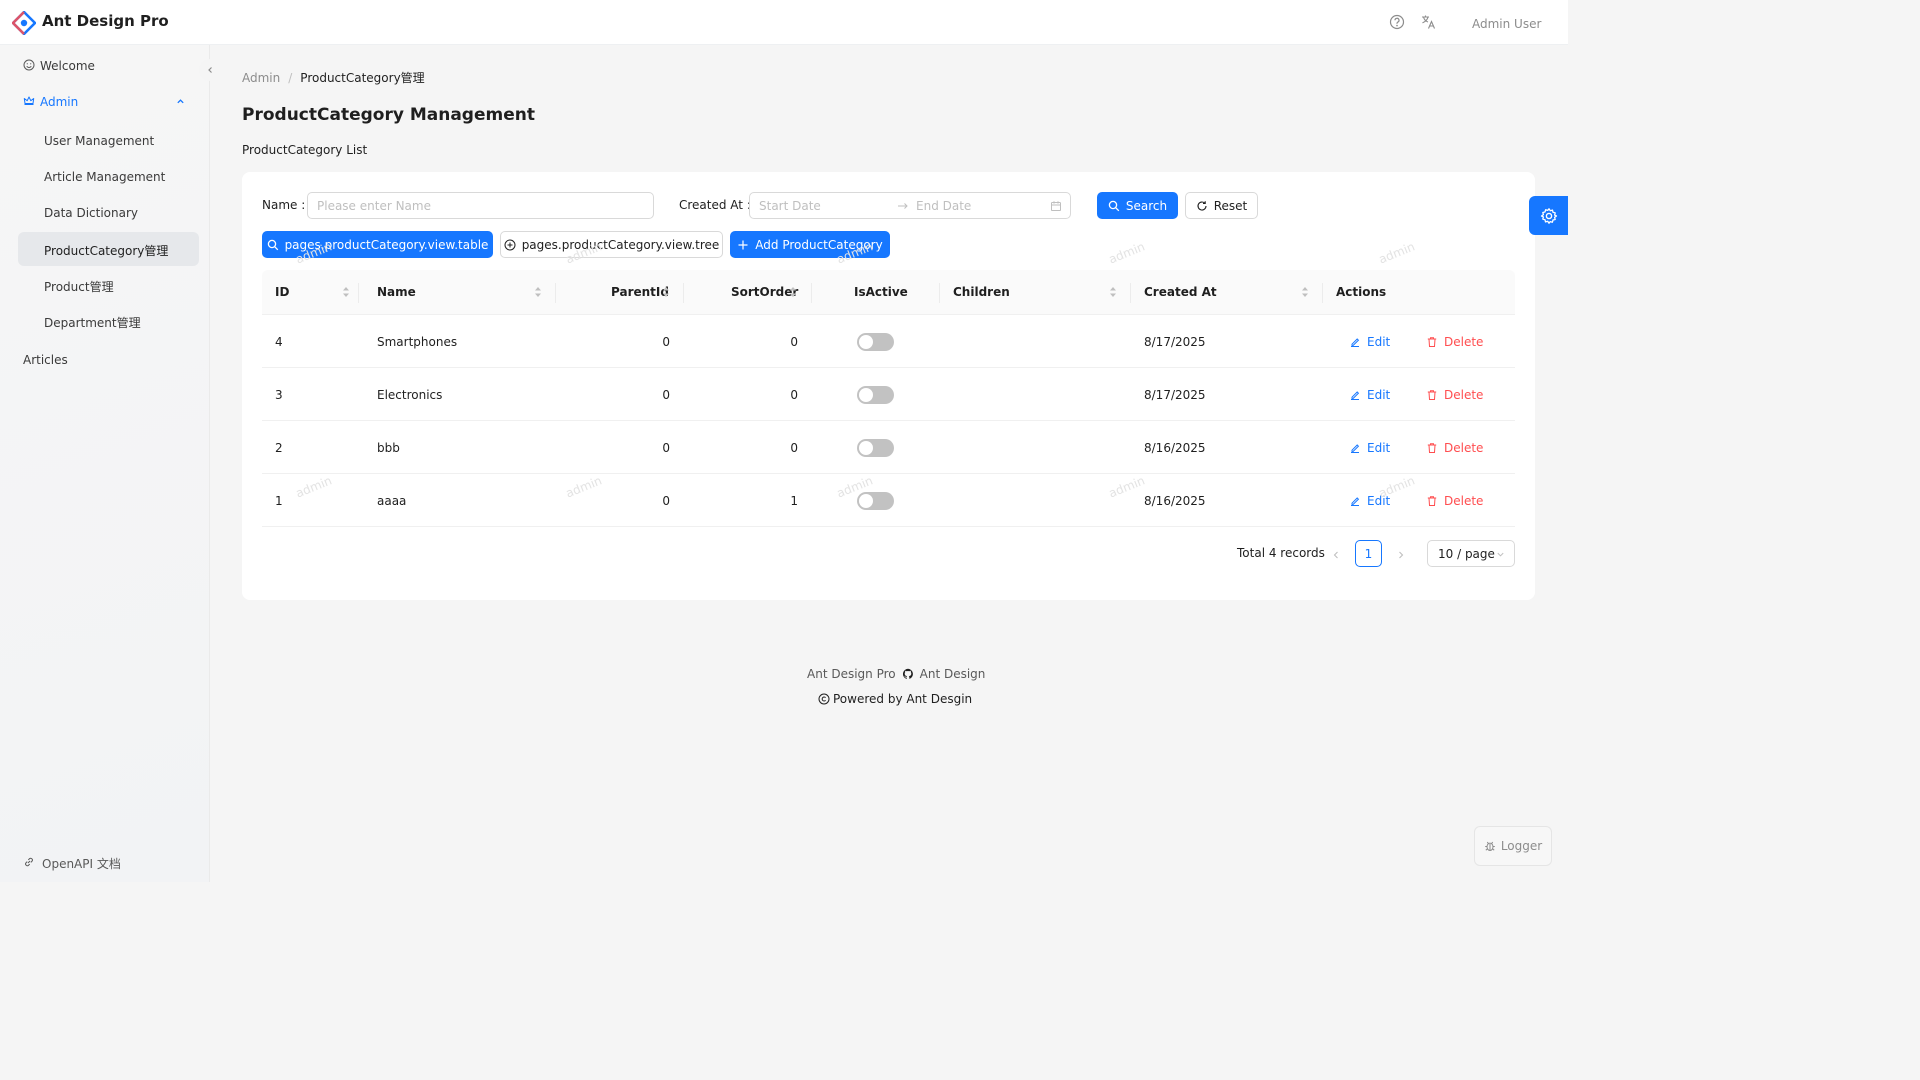 This screenshot has height=1080, width=1920. What do you see at coordinates (1490, 846) in the screenshot?
I see `bug-icon` at bounding box center [1490, 846].